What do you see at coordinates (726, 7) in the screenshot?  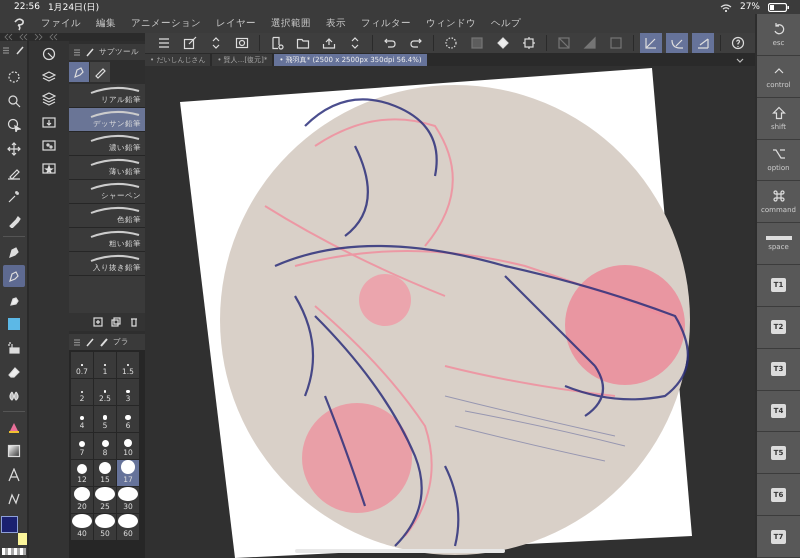 I see `wifi-icon` at bounding box center [726, 7].